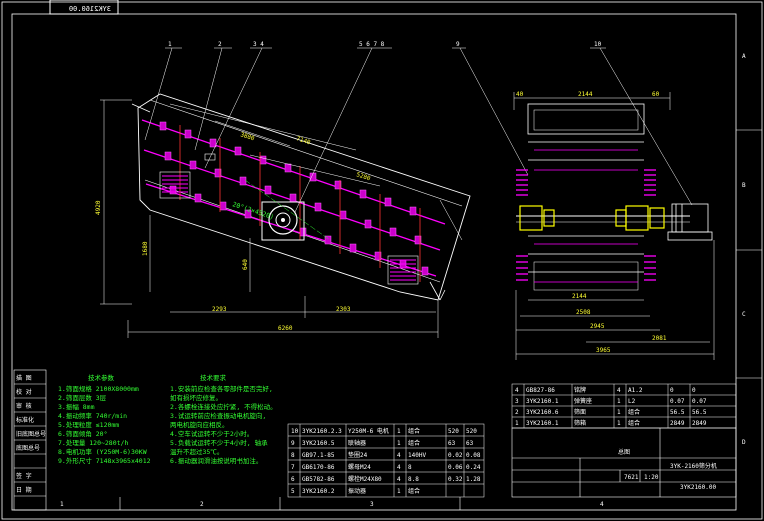  Describe the element at coordinates (372, 44) in the screenshot. I see `balloon-5-8: 5 6 7 8` at that location.